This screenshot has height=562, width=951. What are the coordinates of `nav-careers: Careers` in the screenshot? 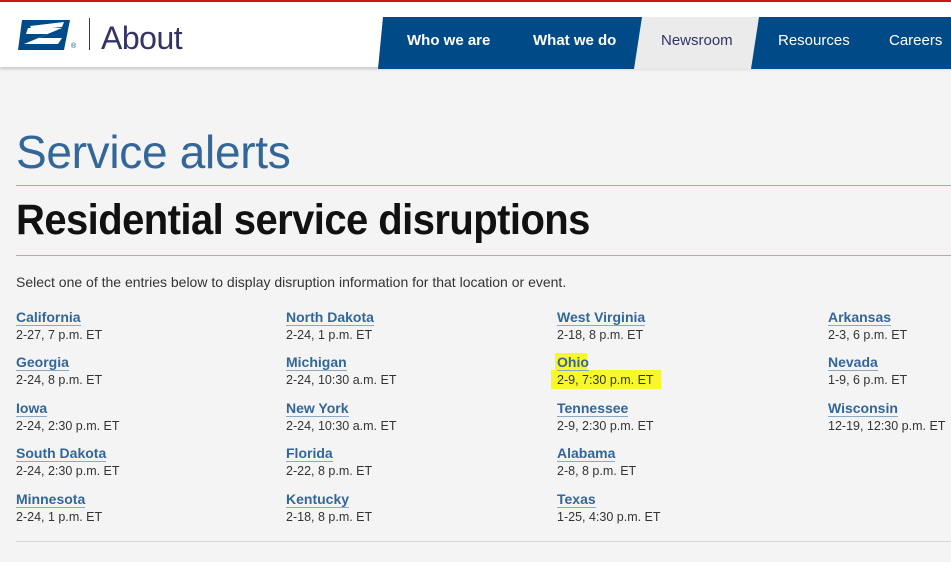 It's located at (915, 41).